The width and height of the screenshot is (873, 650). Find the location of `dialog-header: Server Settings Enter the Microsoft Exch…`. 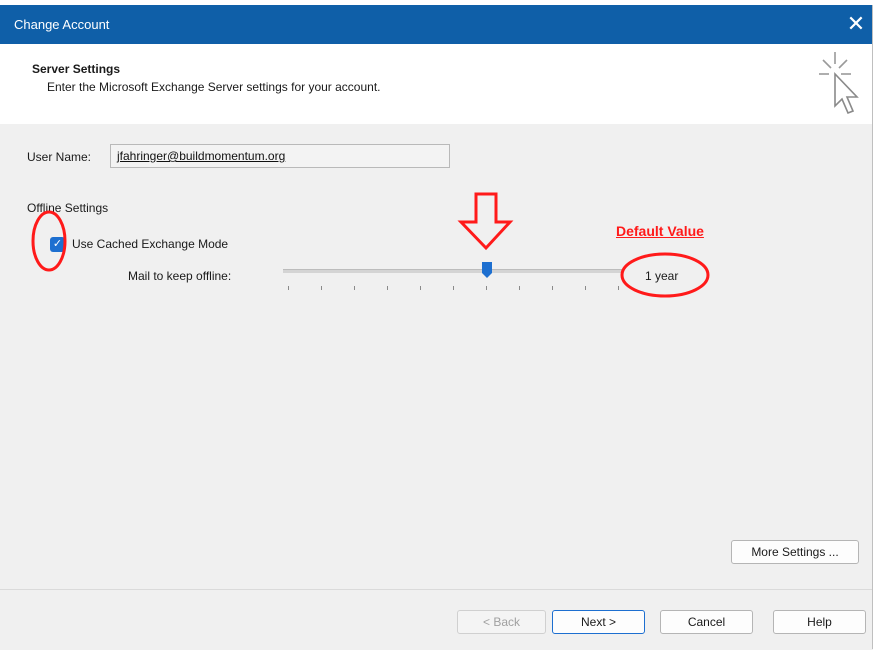

dialog-header: Server Settings Enter the Microsoft Exch… is located at coordinates (436, 84).